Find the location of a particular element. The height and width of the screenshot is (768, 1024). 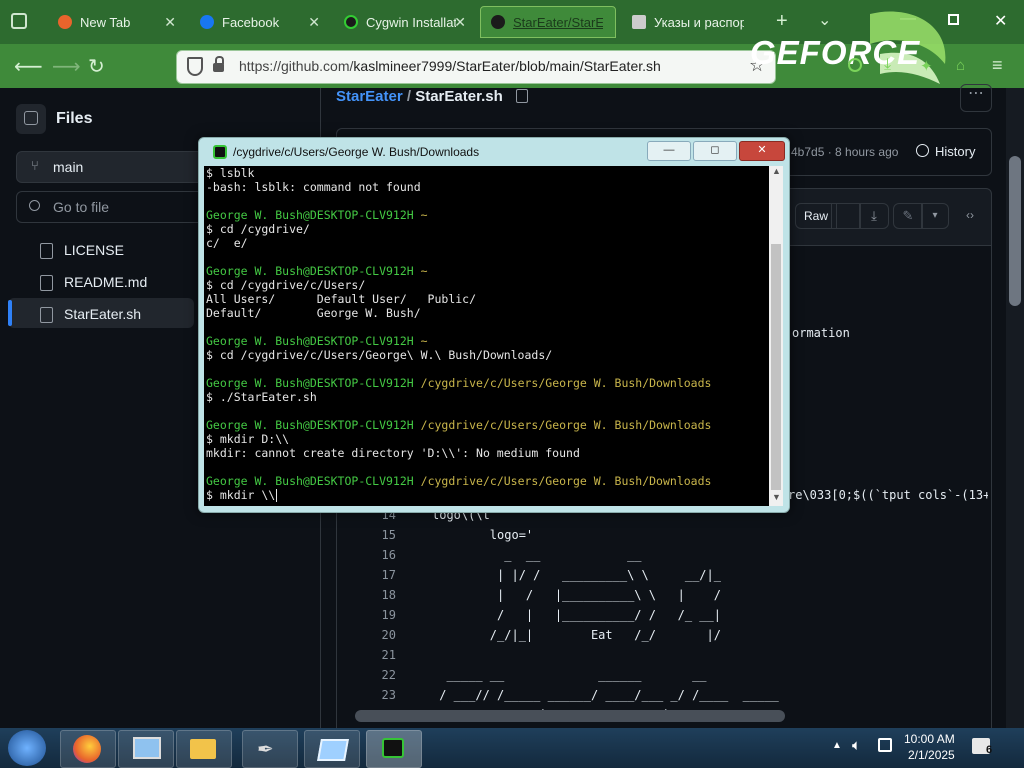

symbols-panel-icon: ‹› is located at coordinates (970, 215).